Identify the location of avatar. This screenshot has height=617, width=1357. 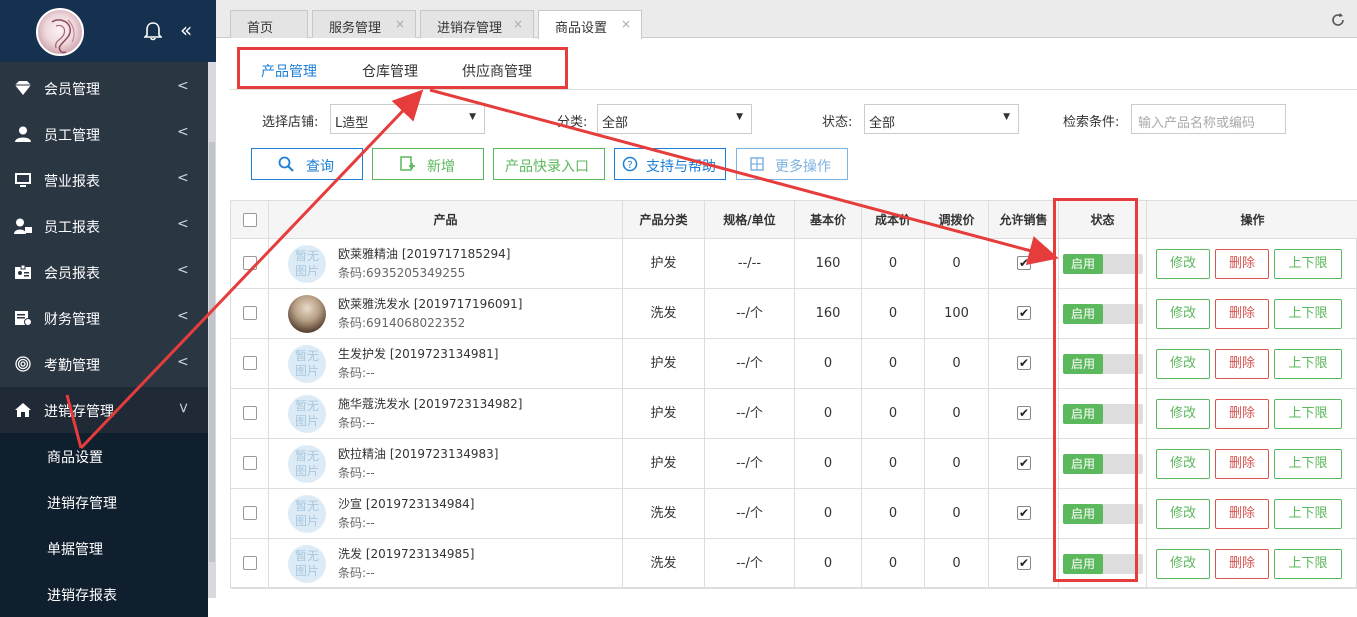
(60, 32).